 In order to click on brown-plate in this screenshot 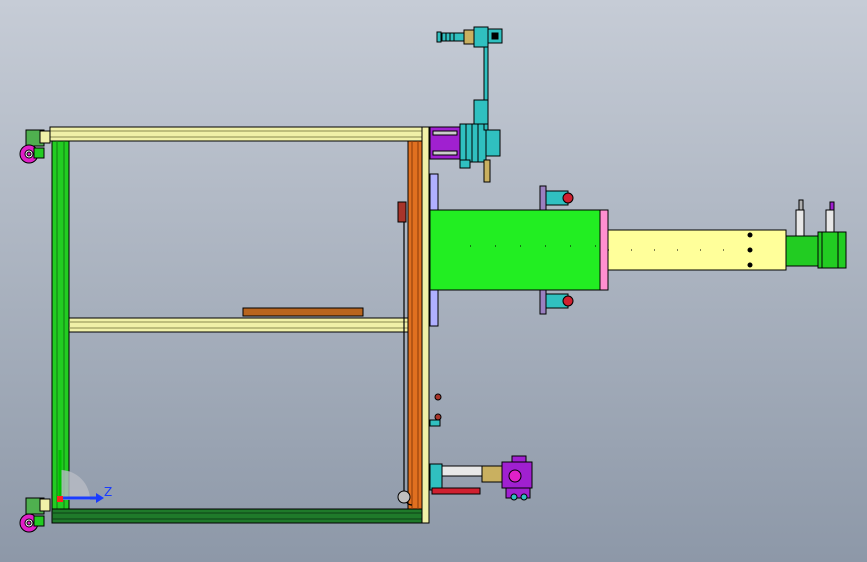, I will do `click(303, 312)`.